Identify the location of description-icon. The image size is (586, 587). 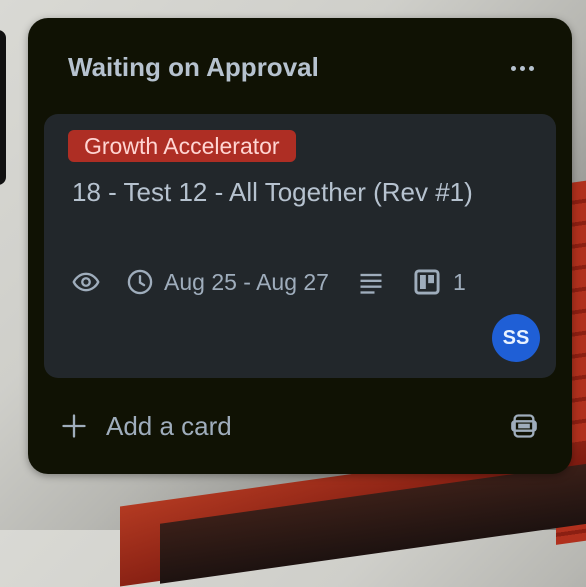
(371, 283).